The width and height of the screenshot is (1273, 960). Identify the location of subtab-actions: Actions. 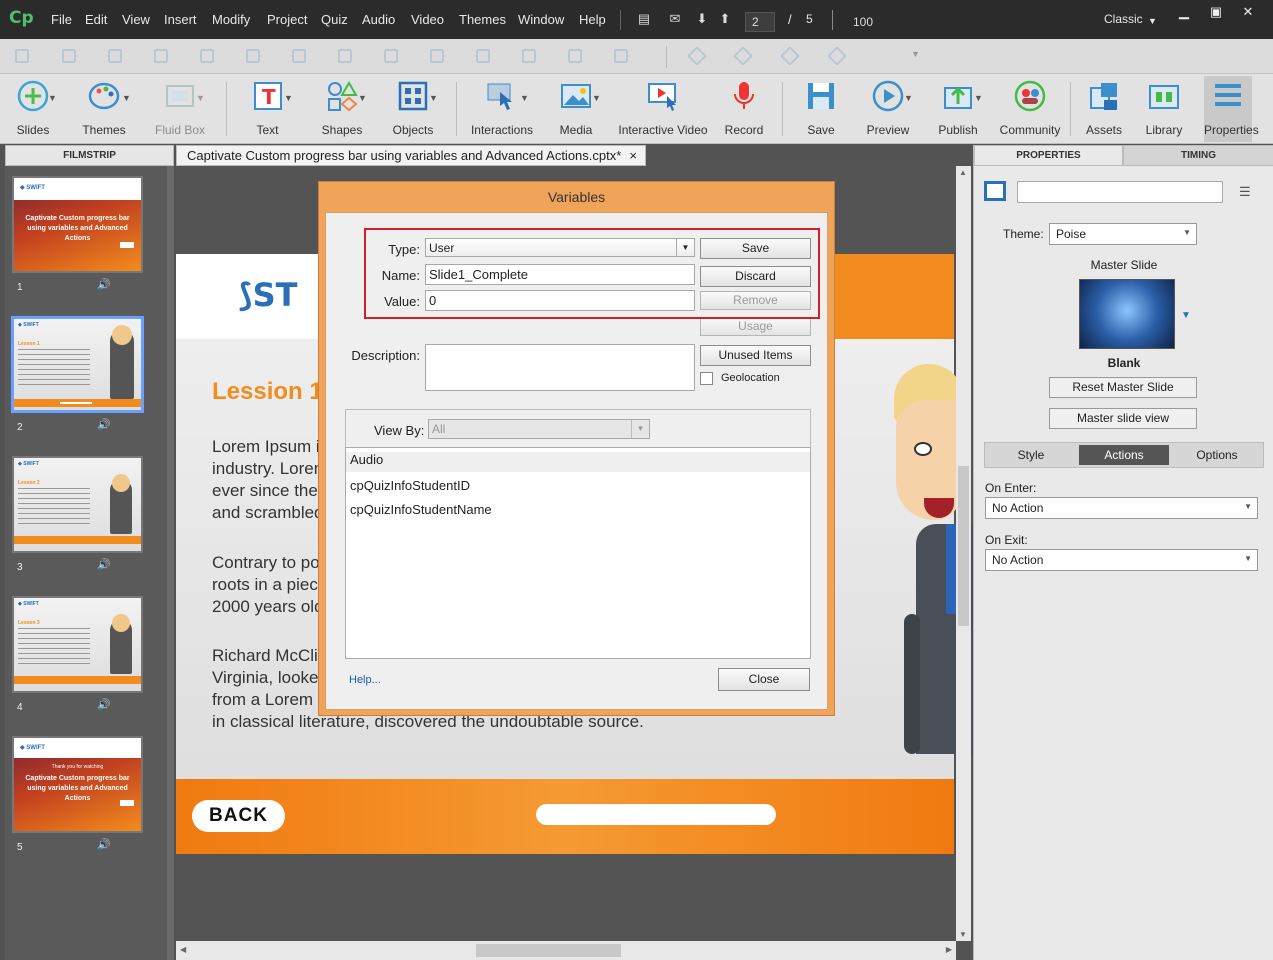
(1124, 455).